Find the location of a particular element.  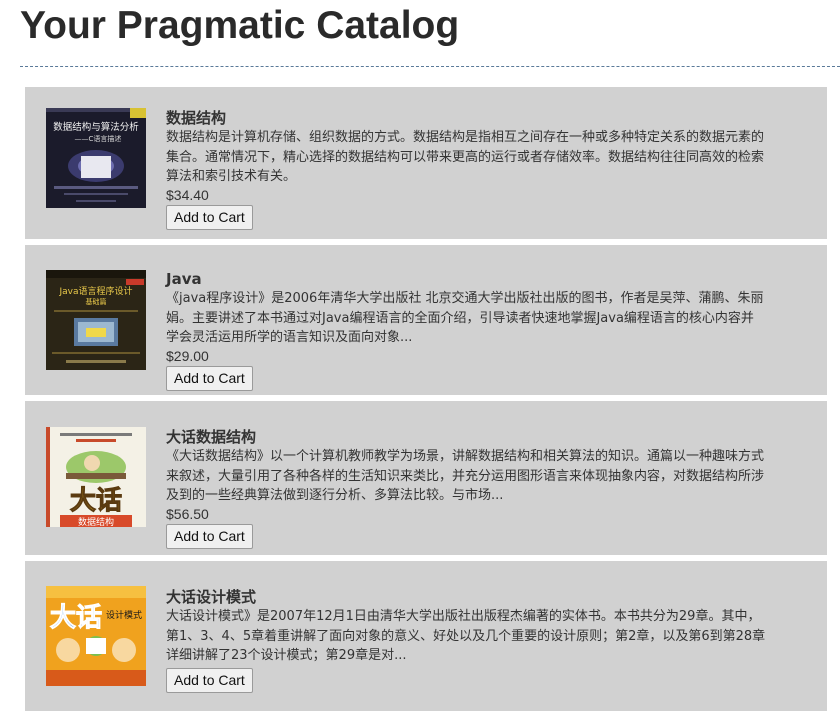

cover-subtitle: ——C语言描述 is located at coordinates (98, 138).